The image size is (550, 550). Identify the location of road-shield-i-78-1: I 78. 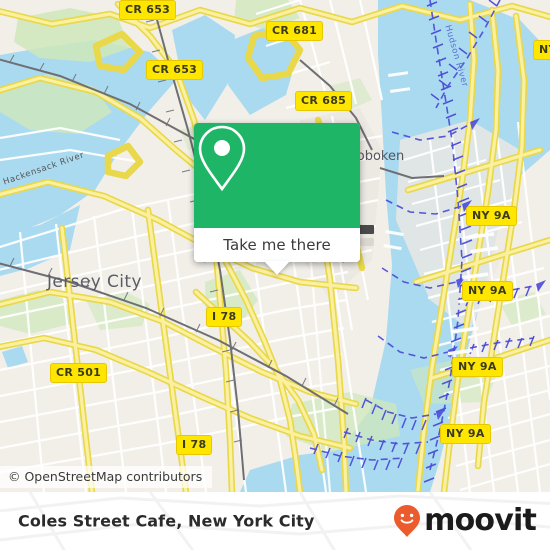
(224, 317).